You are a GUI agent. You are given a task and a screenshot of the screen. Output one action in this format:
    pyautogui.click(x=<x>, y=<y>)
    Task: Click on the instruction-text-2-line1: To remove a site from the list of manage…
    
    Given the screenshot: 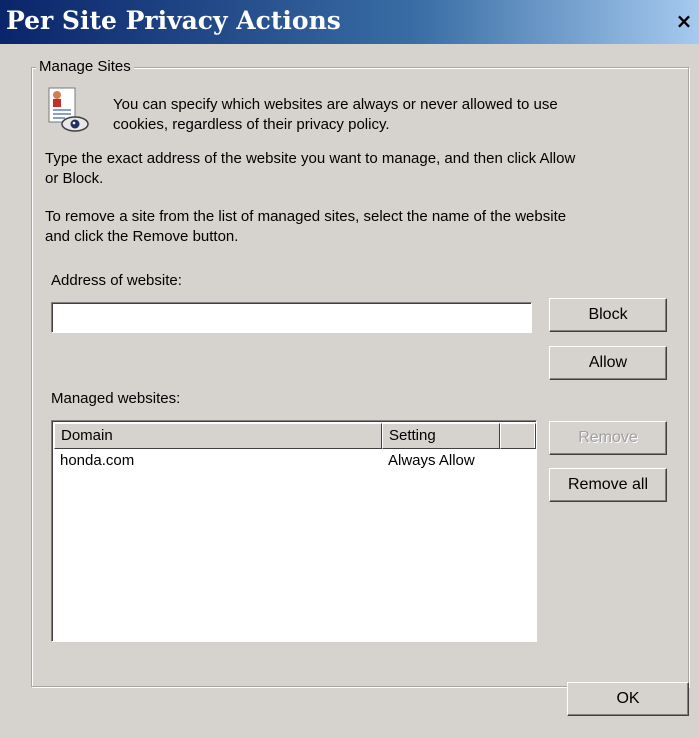 What is the action you would take?
    pyautogui.click(x=306, y=216)
    